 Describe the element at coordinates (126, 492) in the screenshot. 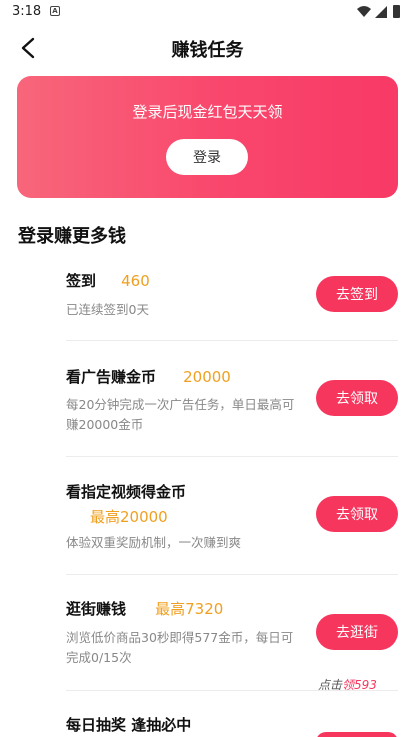

I see `task-name: 看指定视频得金币` at that location.